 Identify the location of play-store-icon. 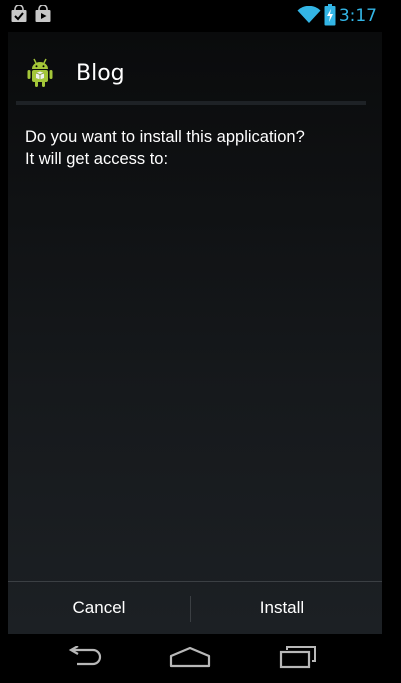
(43, 15).